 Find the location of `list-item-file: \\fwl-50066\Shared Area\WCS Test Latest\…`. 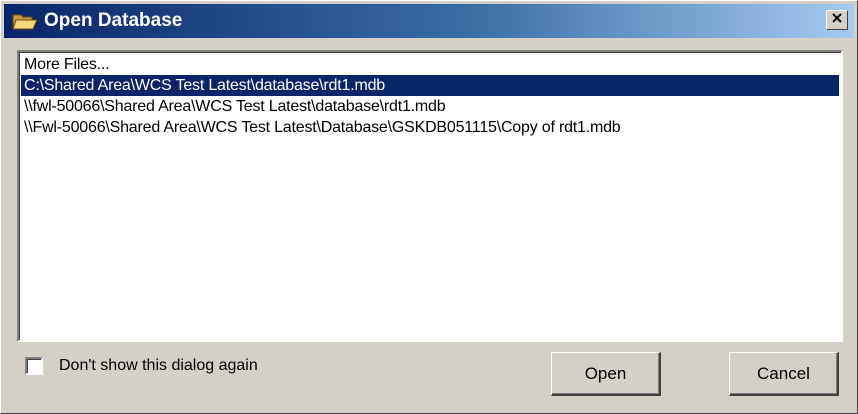

list-item-file: \\fwl-50066\Shared Area\WCS Test Latest\… is located at coordinates (430, 106).